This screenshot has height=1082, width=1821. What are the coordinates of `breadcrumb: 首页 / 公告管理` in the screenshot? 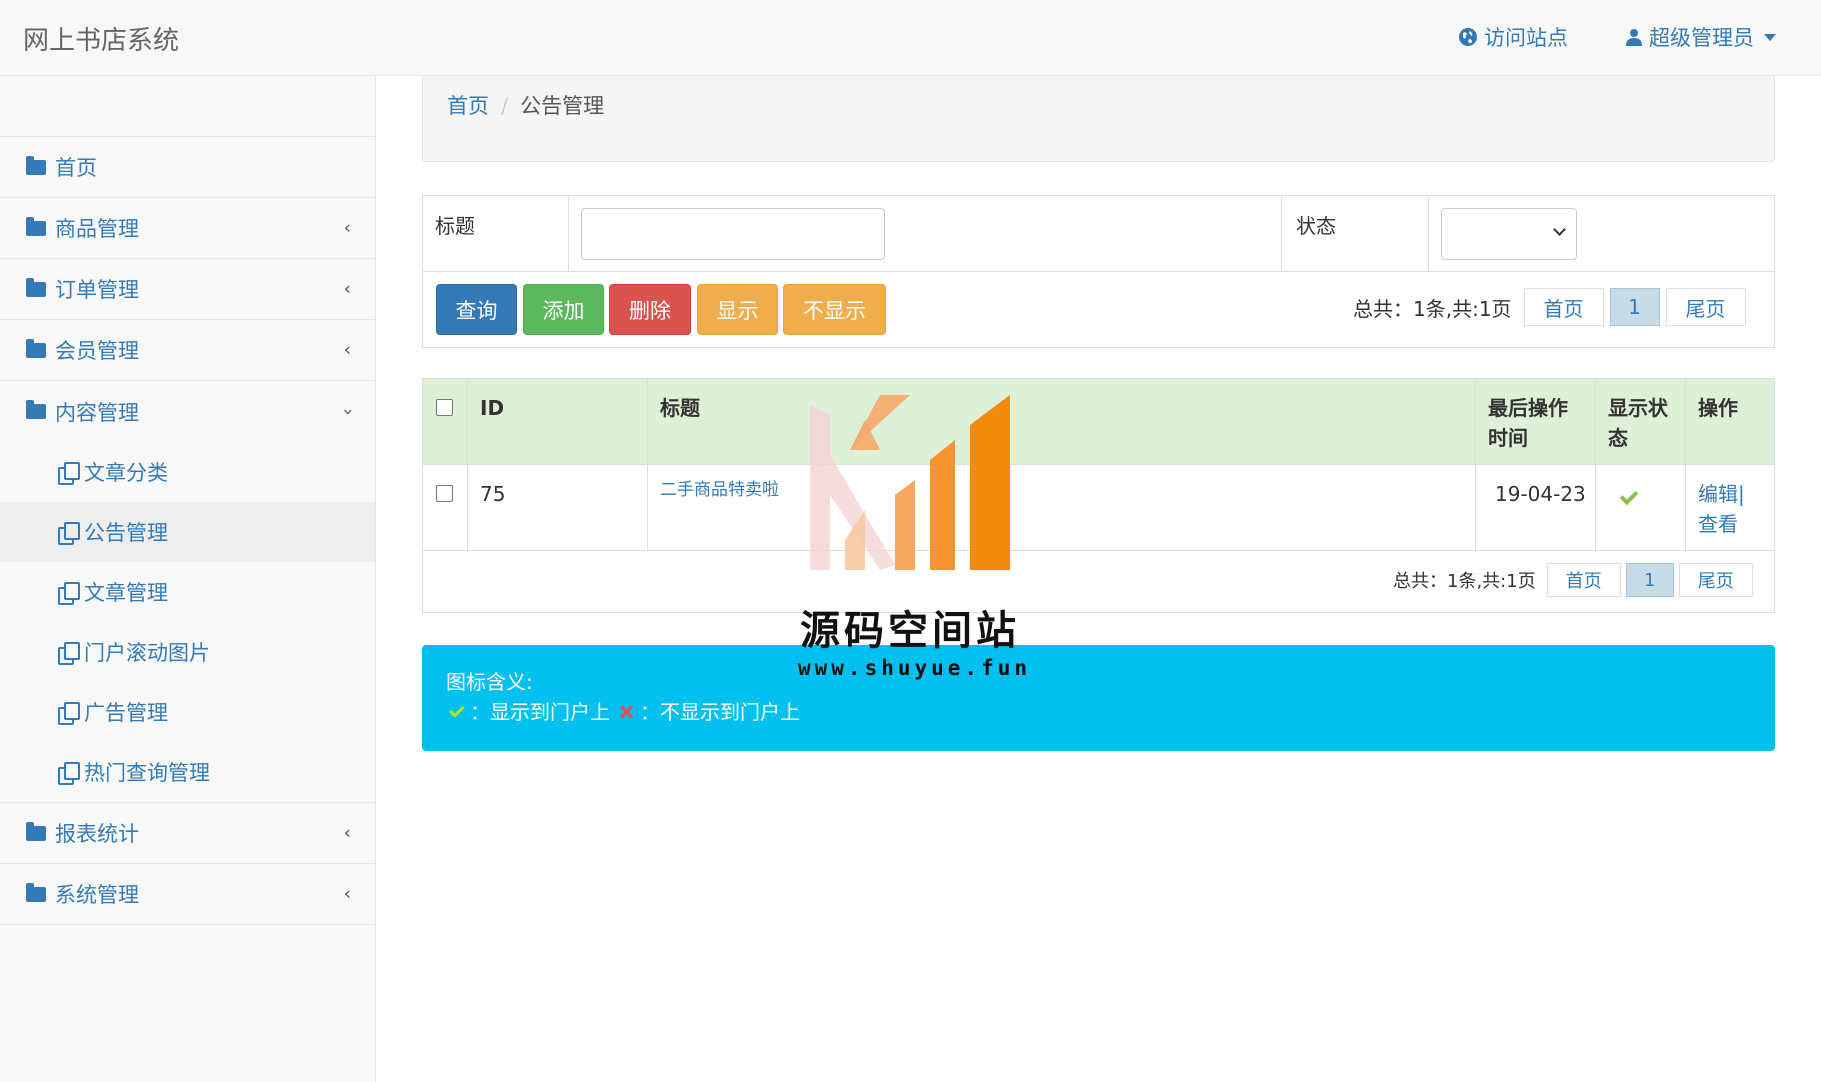 It's located at (1098, 119).